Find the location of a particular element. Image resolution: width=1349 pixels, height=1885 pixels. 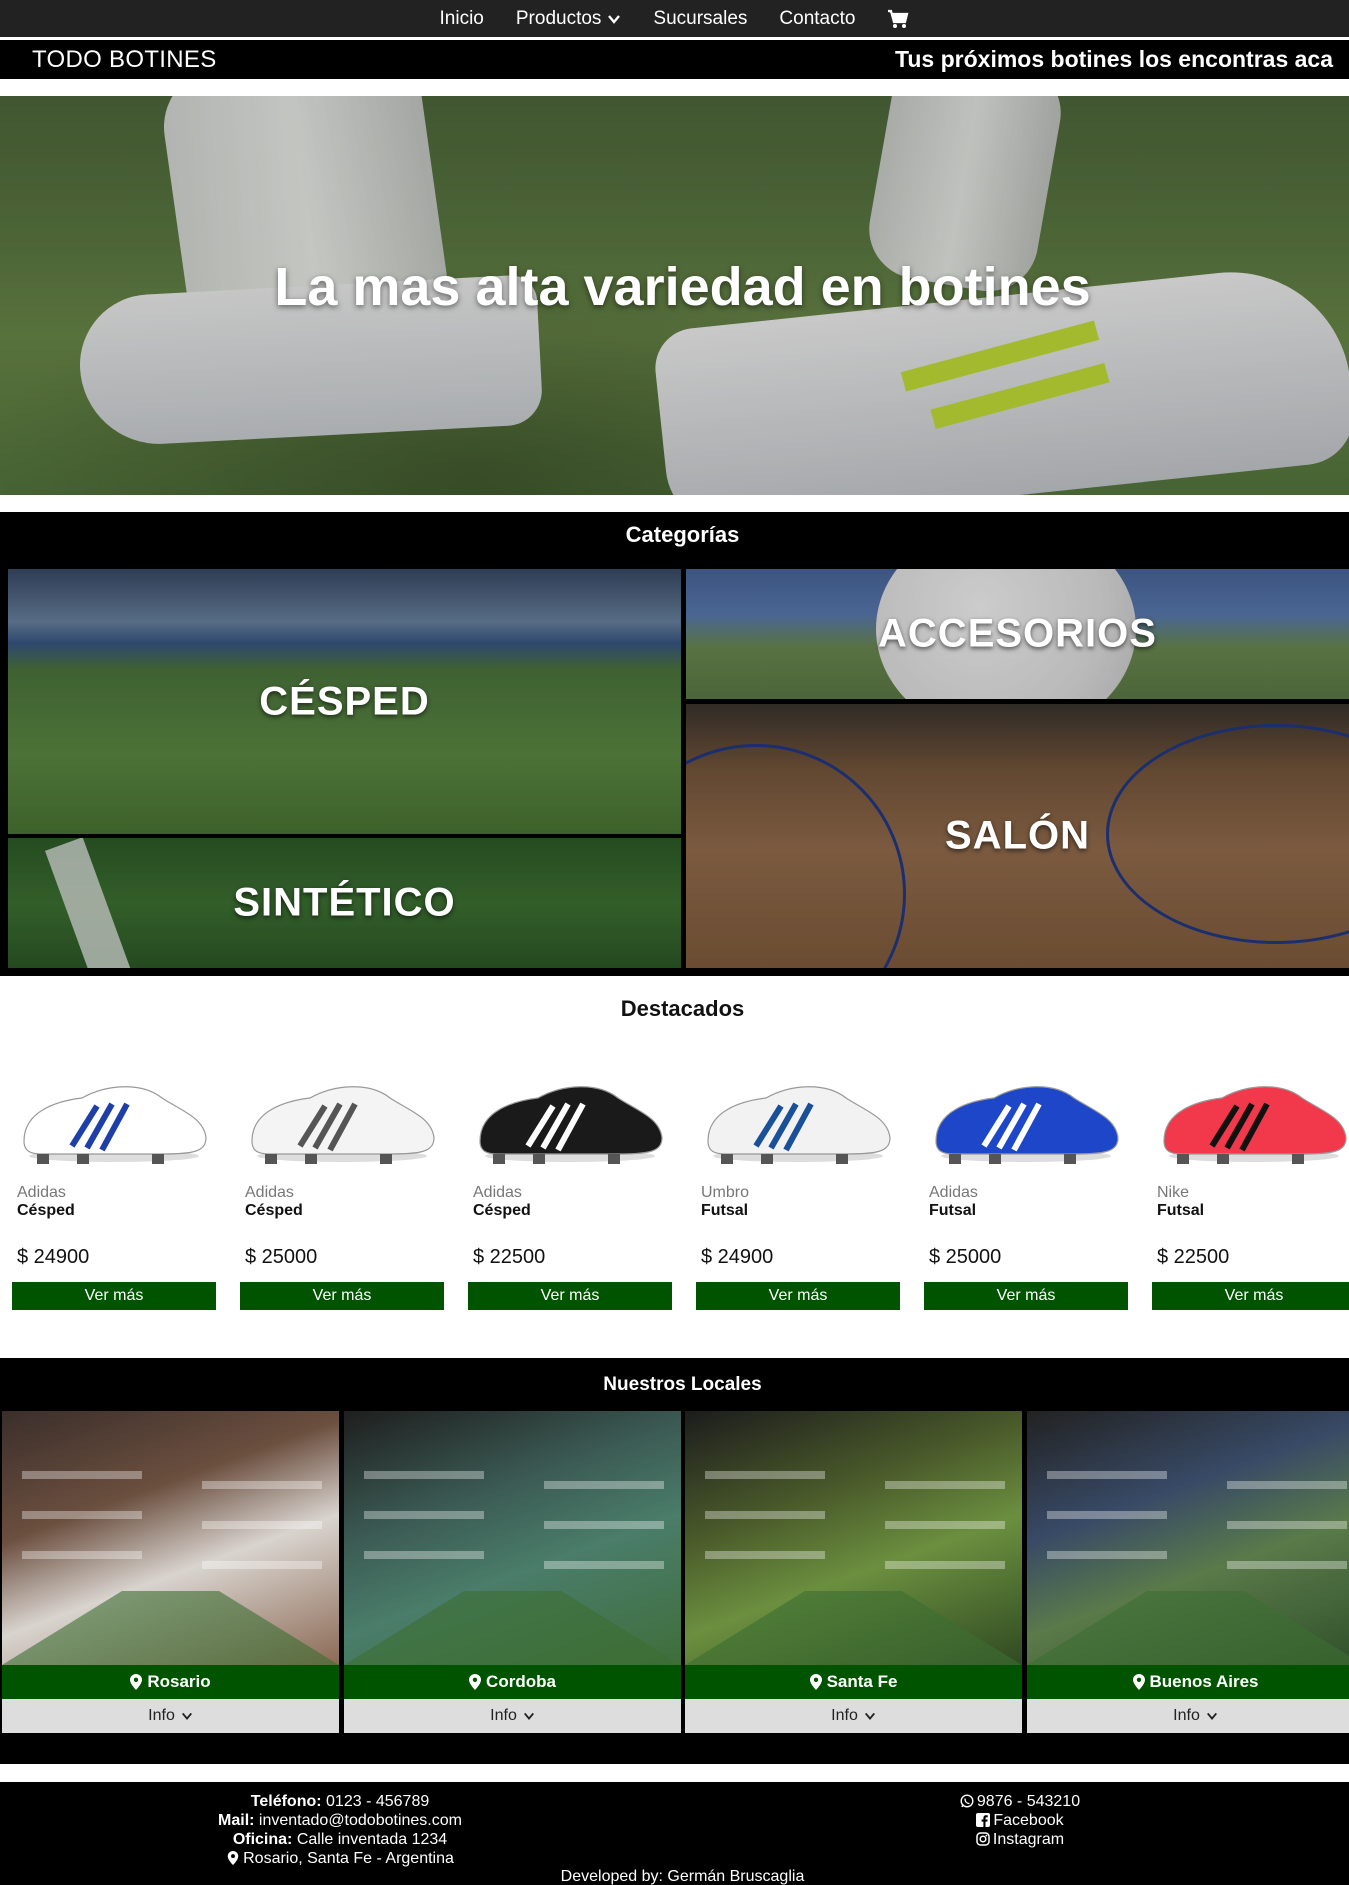

product-price: $ 24900 is located at coordinates (737, 1257).